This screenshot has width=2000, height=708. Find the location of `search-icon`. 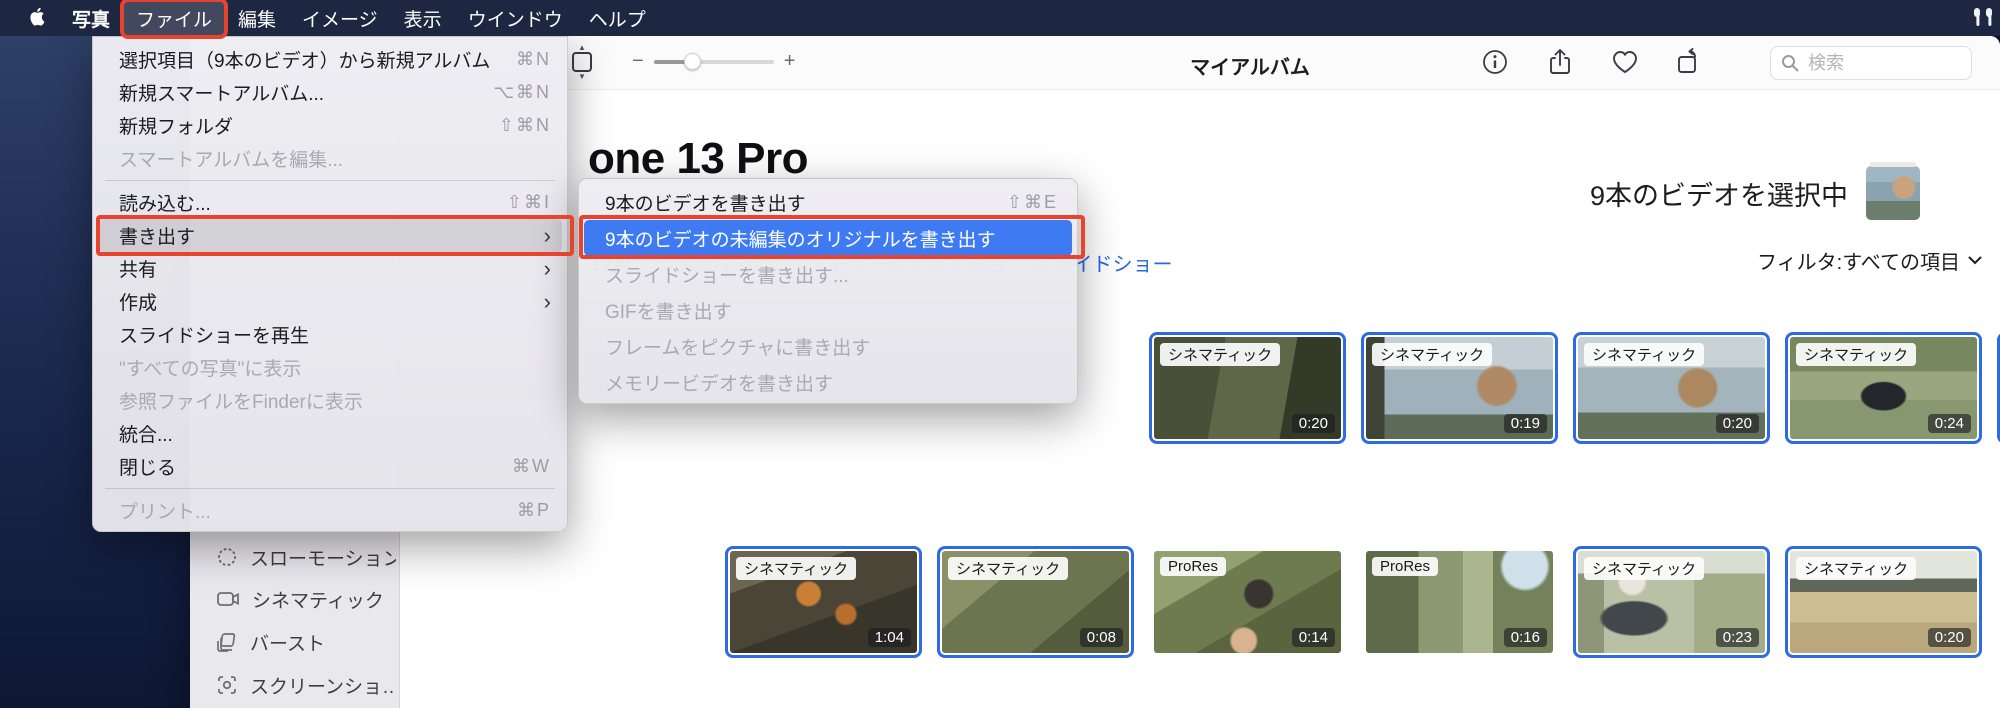

search-icon is located at coordinates (1790, 63).